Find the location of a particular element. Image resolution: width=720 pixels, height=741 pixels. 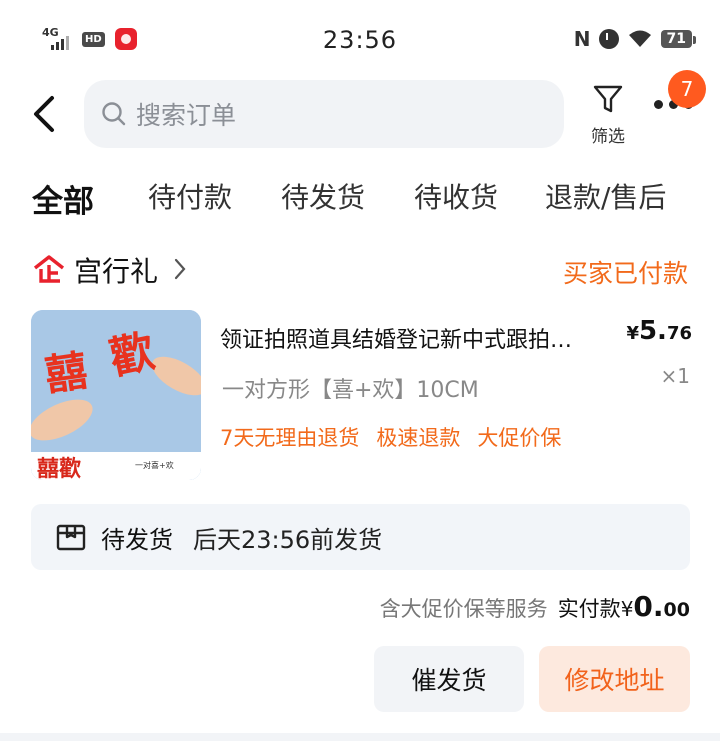

paid-amount-dec: 00 is located at coordinates (676, 610).